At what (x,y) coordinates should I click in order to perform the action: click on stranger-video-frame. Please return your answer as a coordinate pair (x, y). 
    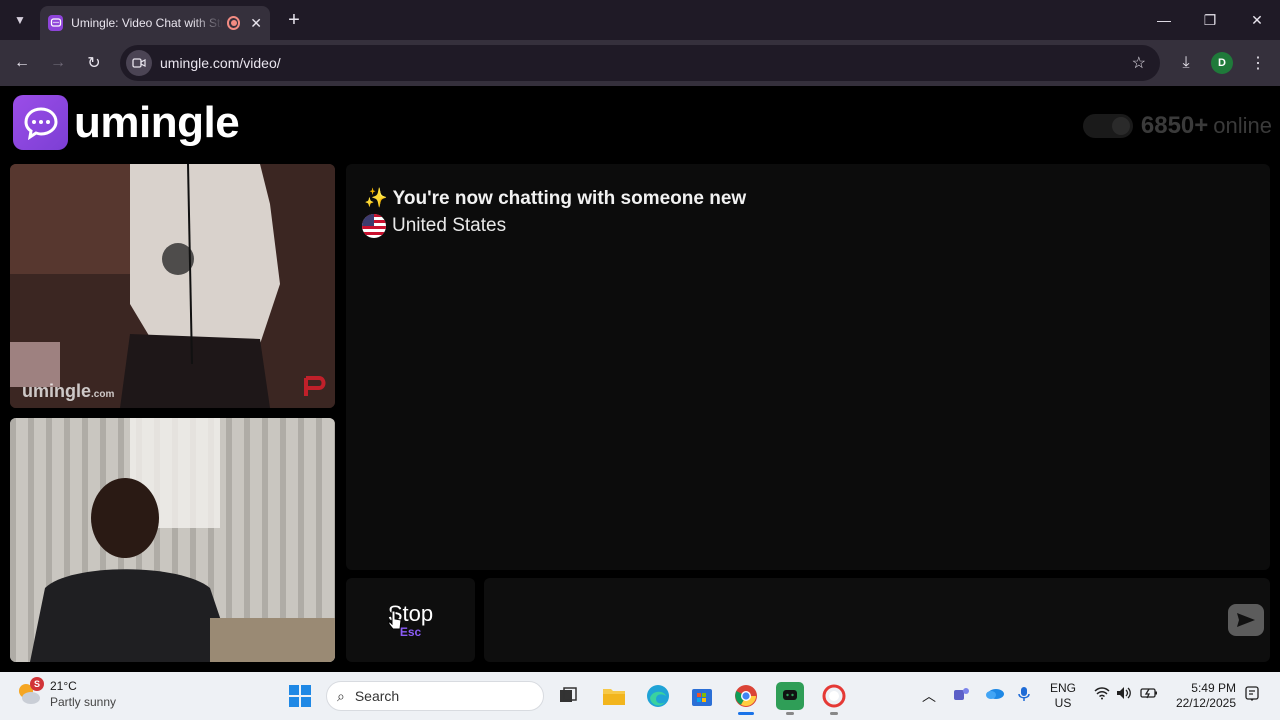
    Looking at the image, I should click on (172, 286).